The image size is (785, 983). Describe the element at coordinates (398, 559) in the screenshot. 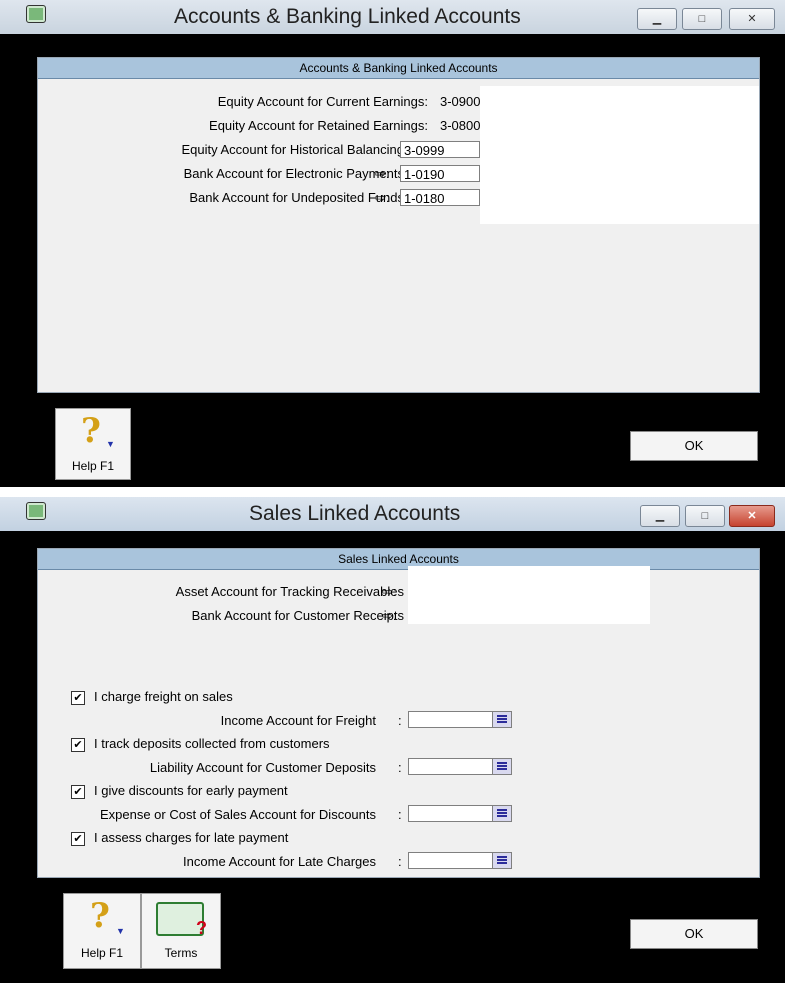

I see `panel-header: Sales Linked Accounts` at that location.